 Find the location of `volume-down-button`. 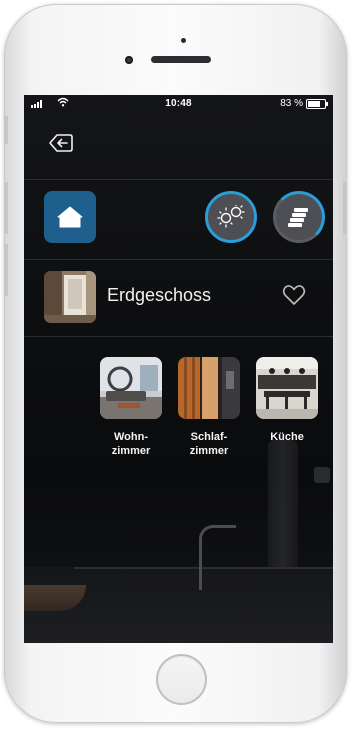

volume-down-button is located at coordinates (6, 270).